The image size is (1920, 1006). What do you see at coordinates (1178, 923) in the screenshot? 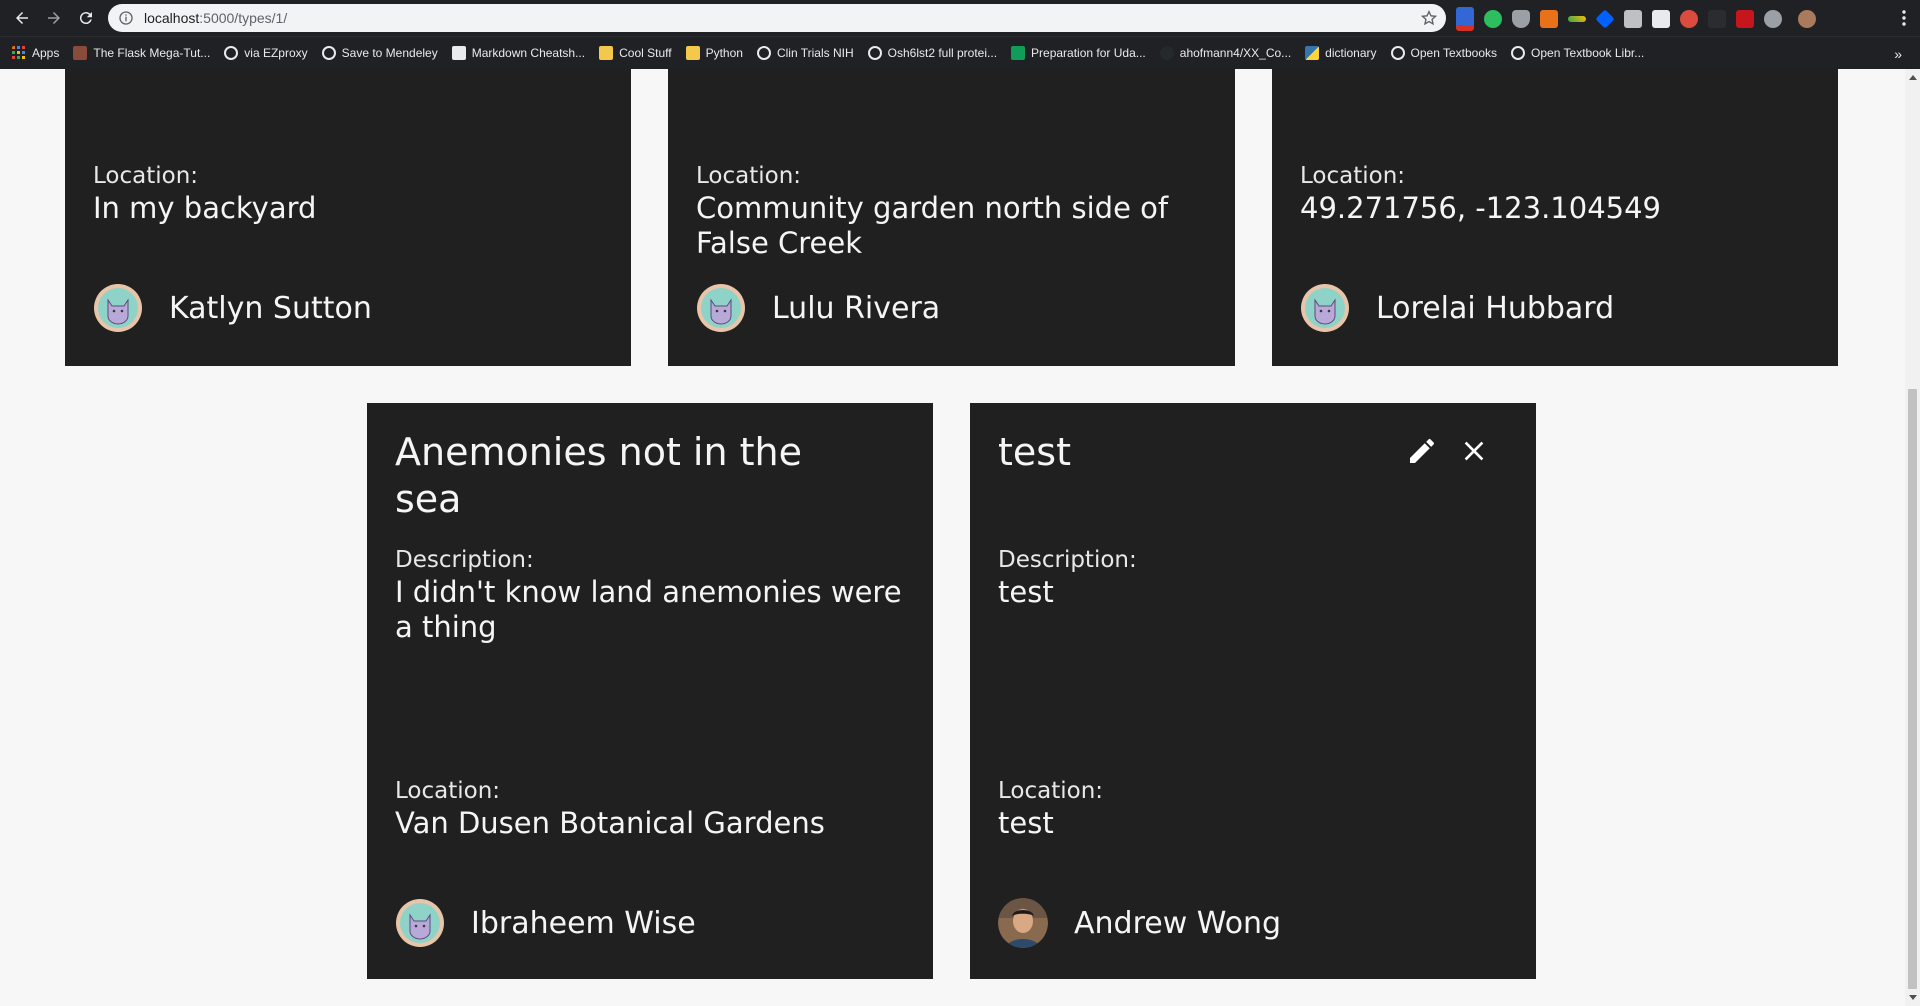
I see `author-name: Andrew Wong` at bounding box center [1178, 923].